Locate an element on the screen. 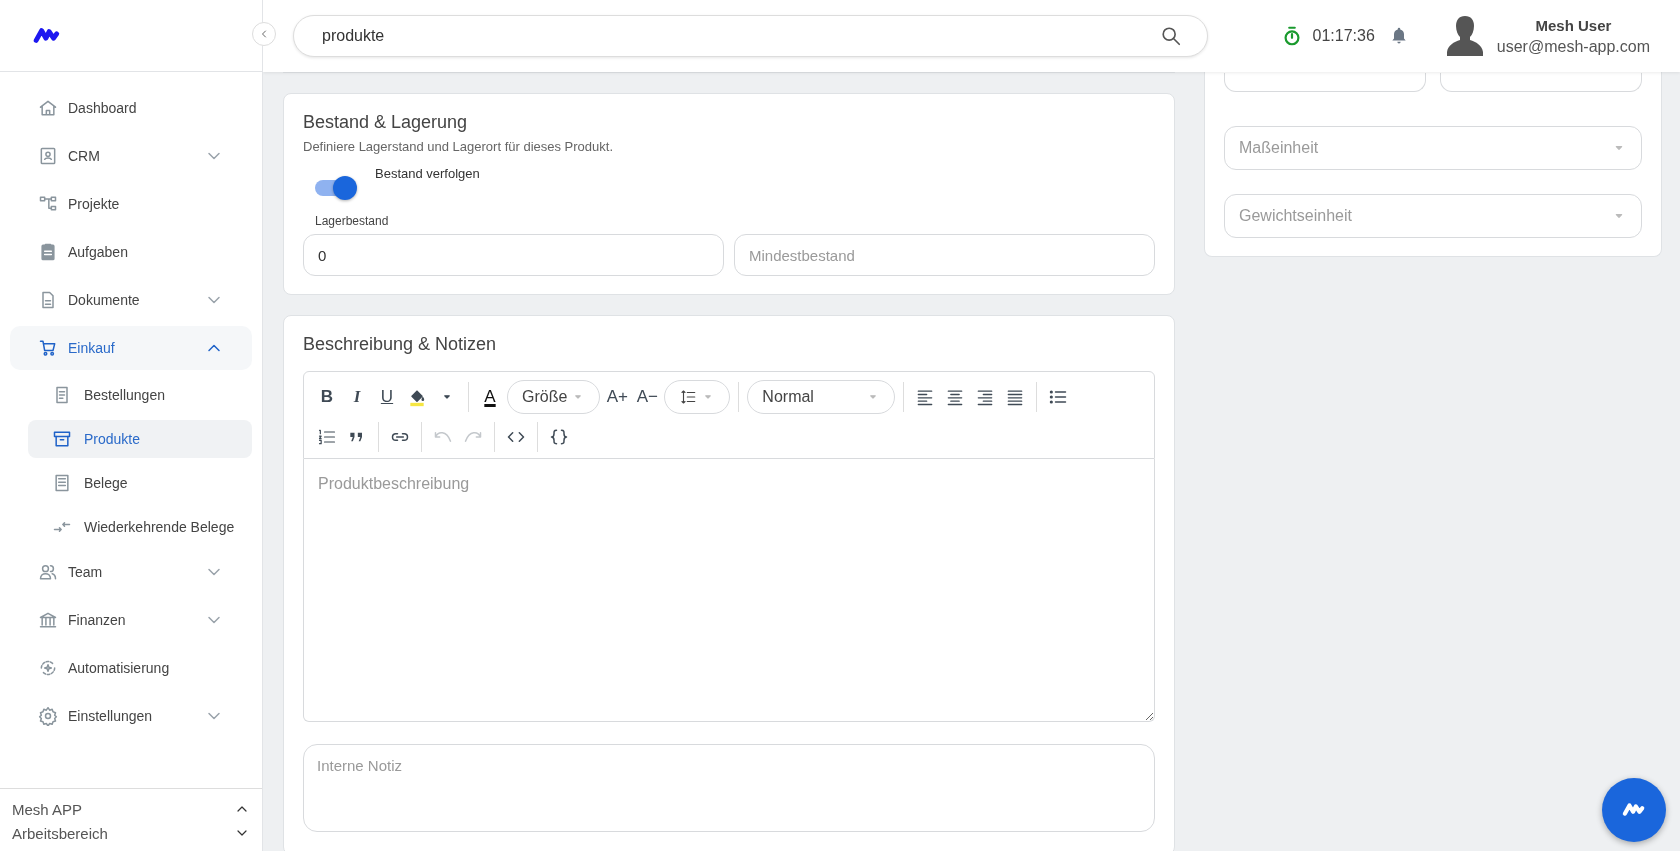 Image resolution: width=1680 pixels, height=851 pixels. card-title: Beschreibung & Notizen is located at coordinates (400, 344).